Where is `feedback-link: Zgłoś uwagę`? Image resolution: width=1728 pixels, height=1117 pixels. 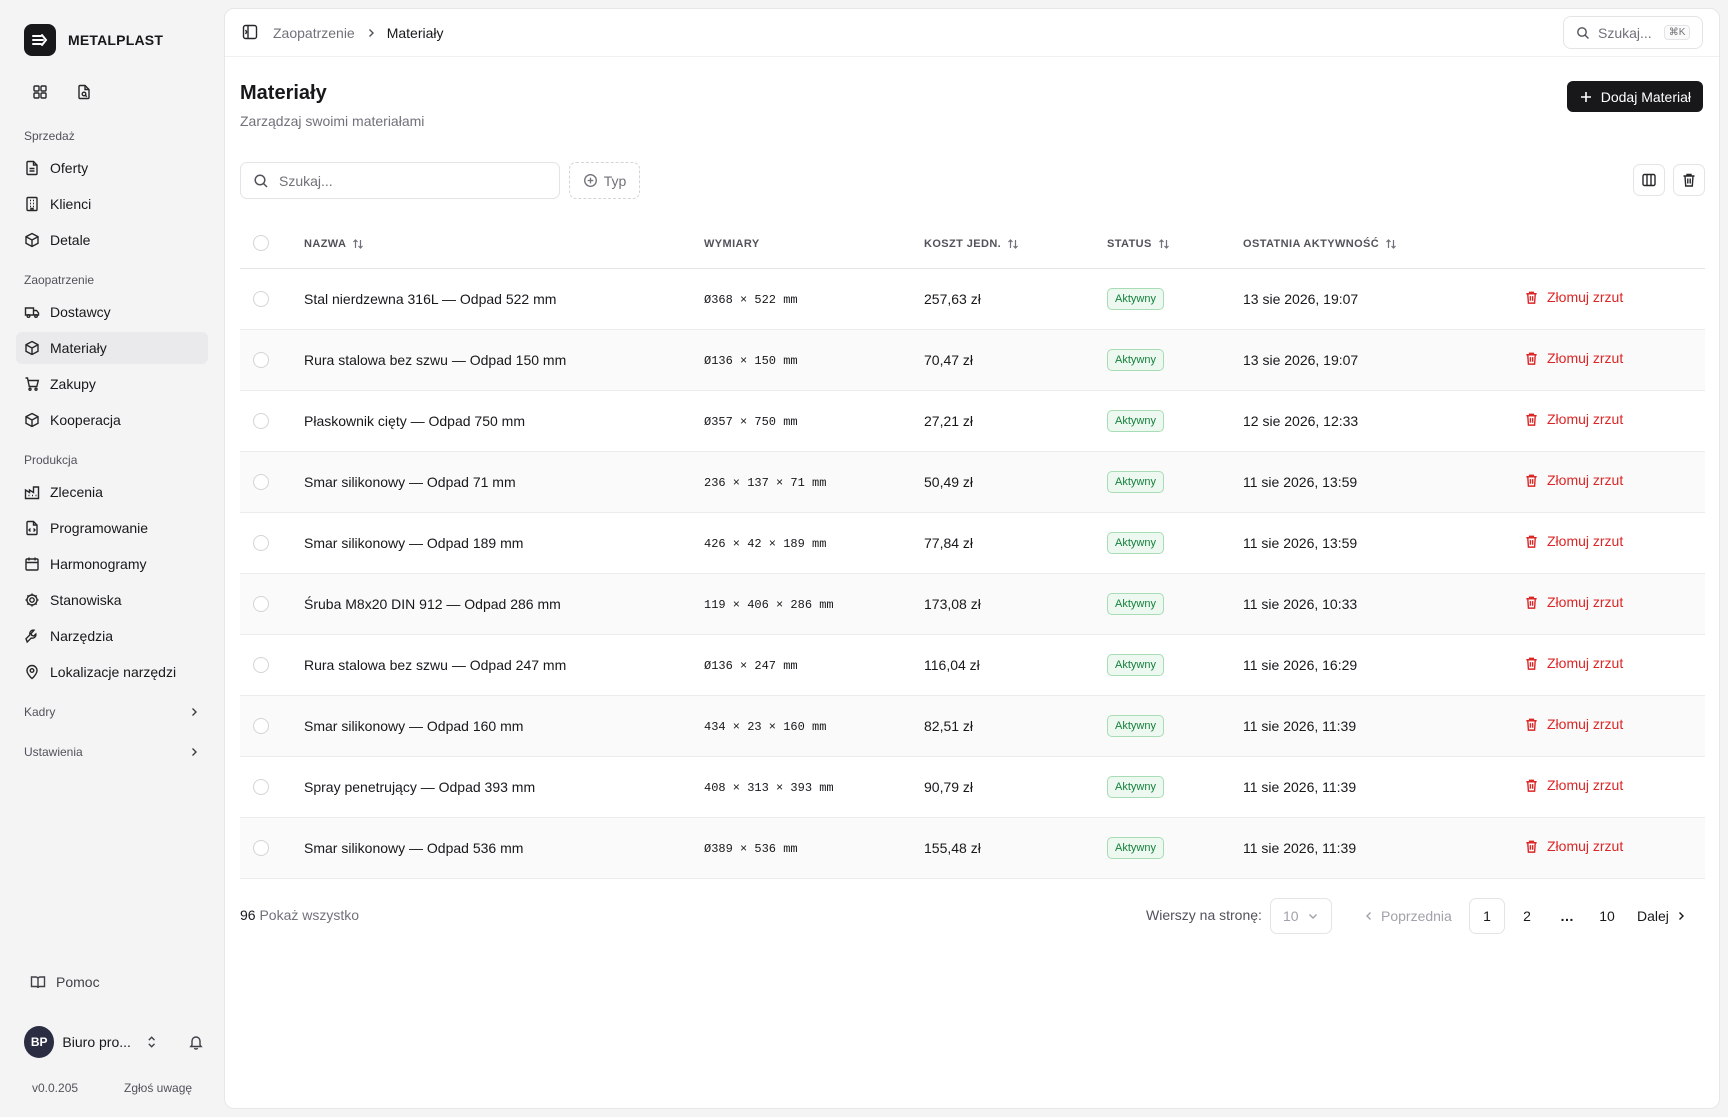
feedback-link: Zgłoś uwagę is located at coordinates (158, 1088).